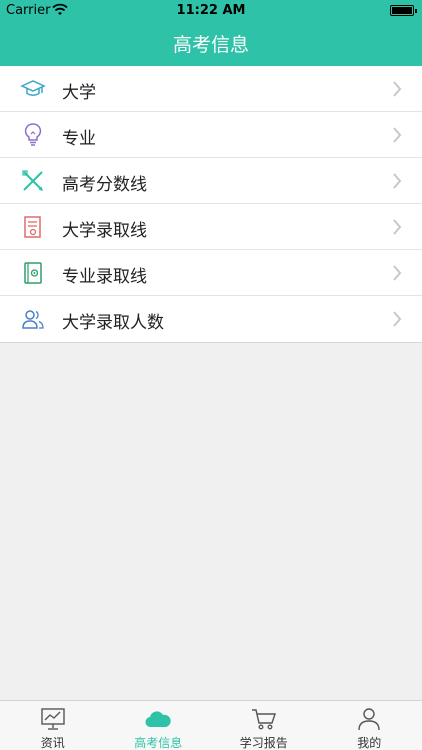 Image resolution: width=422 pixels, height=750 pixels. I want to click on notebook-at-icon, so click(33, 273).